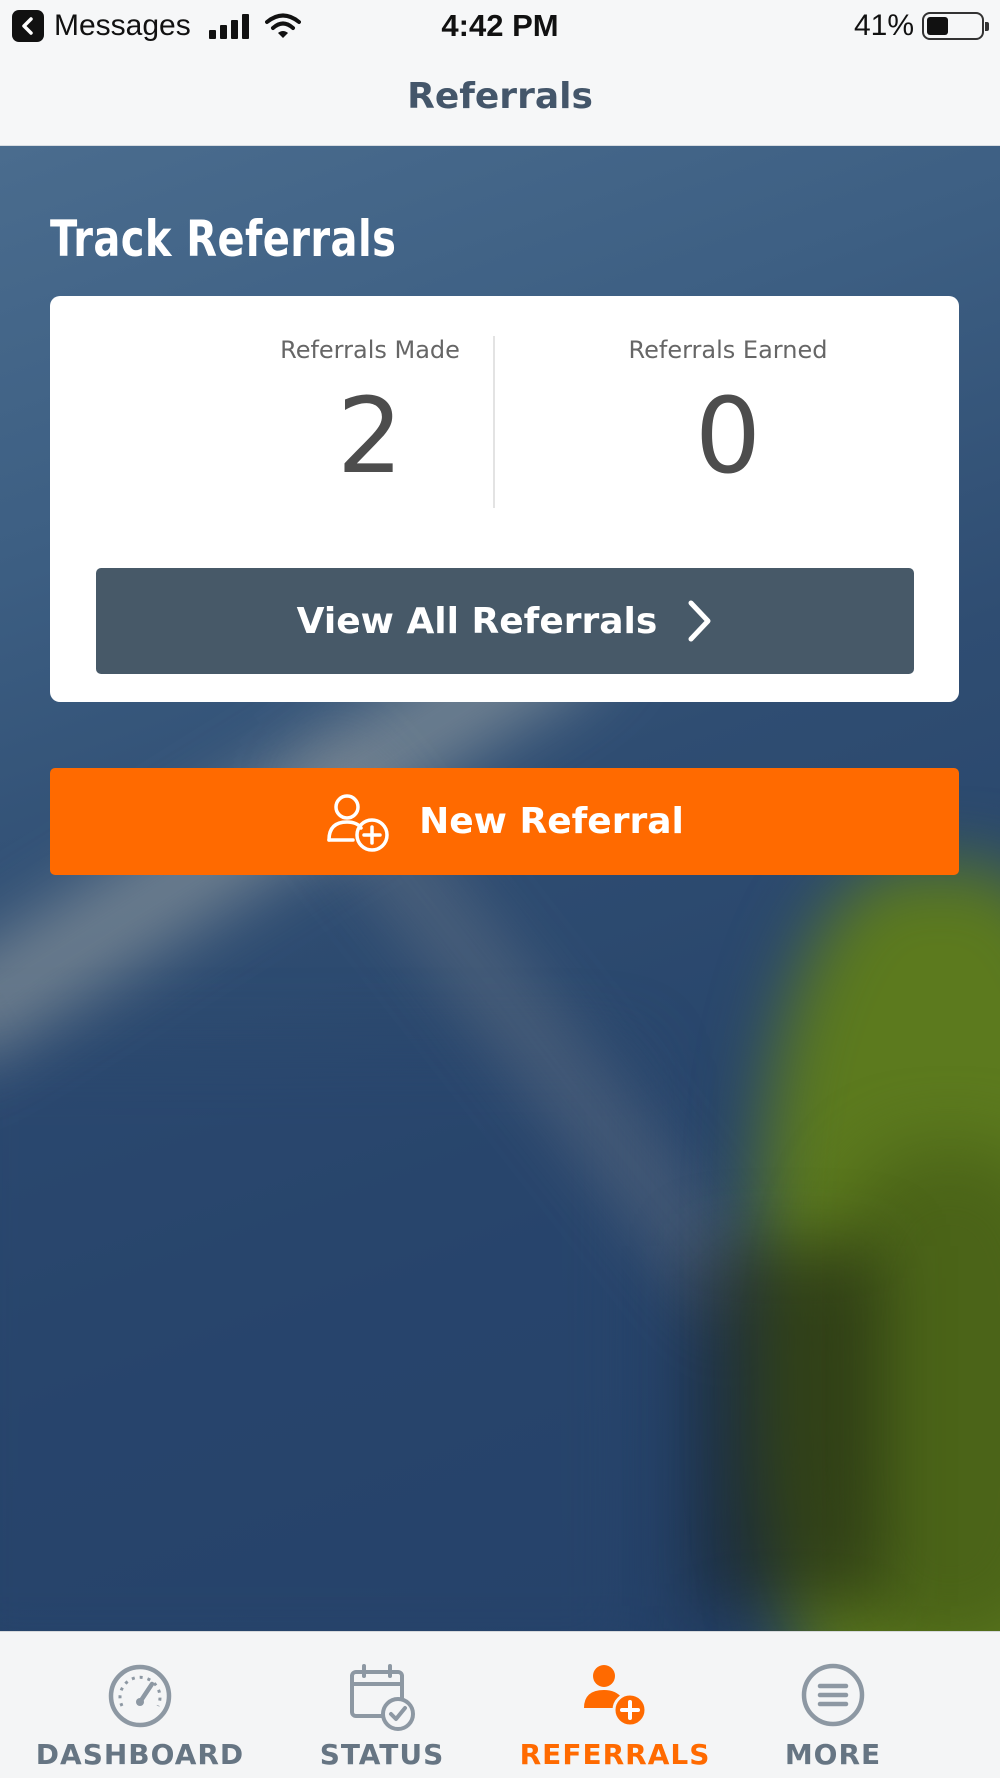 Image resolution: width=1000 pixels, height=1778 pixels. I want to click on tab-referrals-label: REFERRALS, so click(615, 1754).